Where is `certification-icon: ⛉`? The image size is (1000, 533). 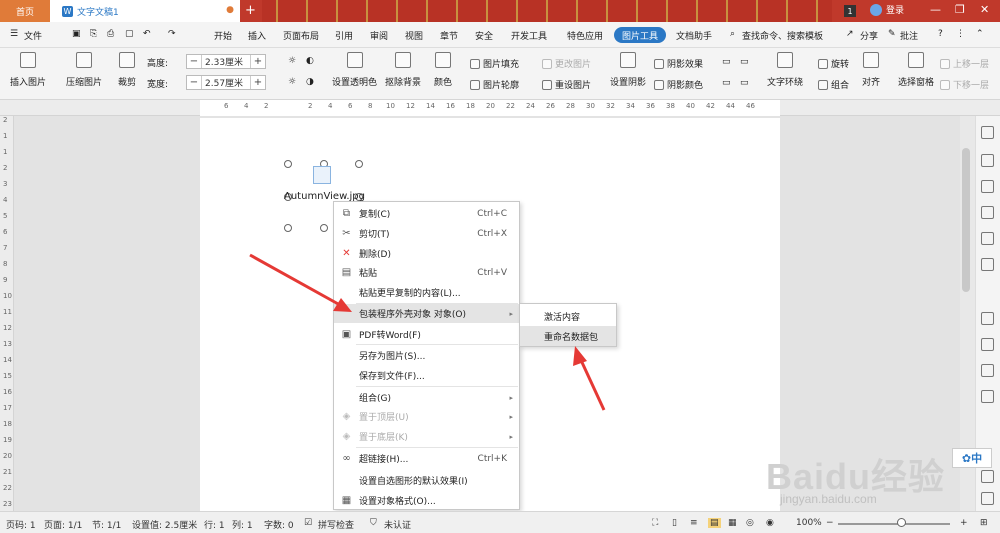 certification-icon: ⛉ is located at coordinates (373, 523).